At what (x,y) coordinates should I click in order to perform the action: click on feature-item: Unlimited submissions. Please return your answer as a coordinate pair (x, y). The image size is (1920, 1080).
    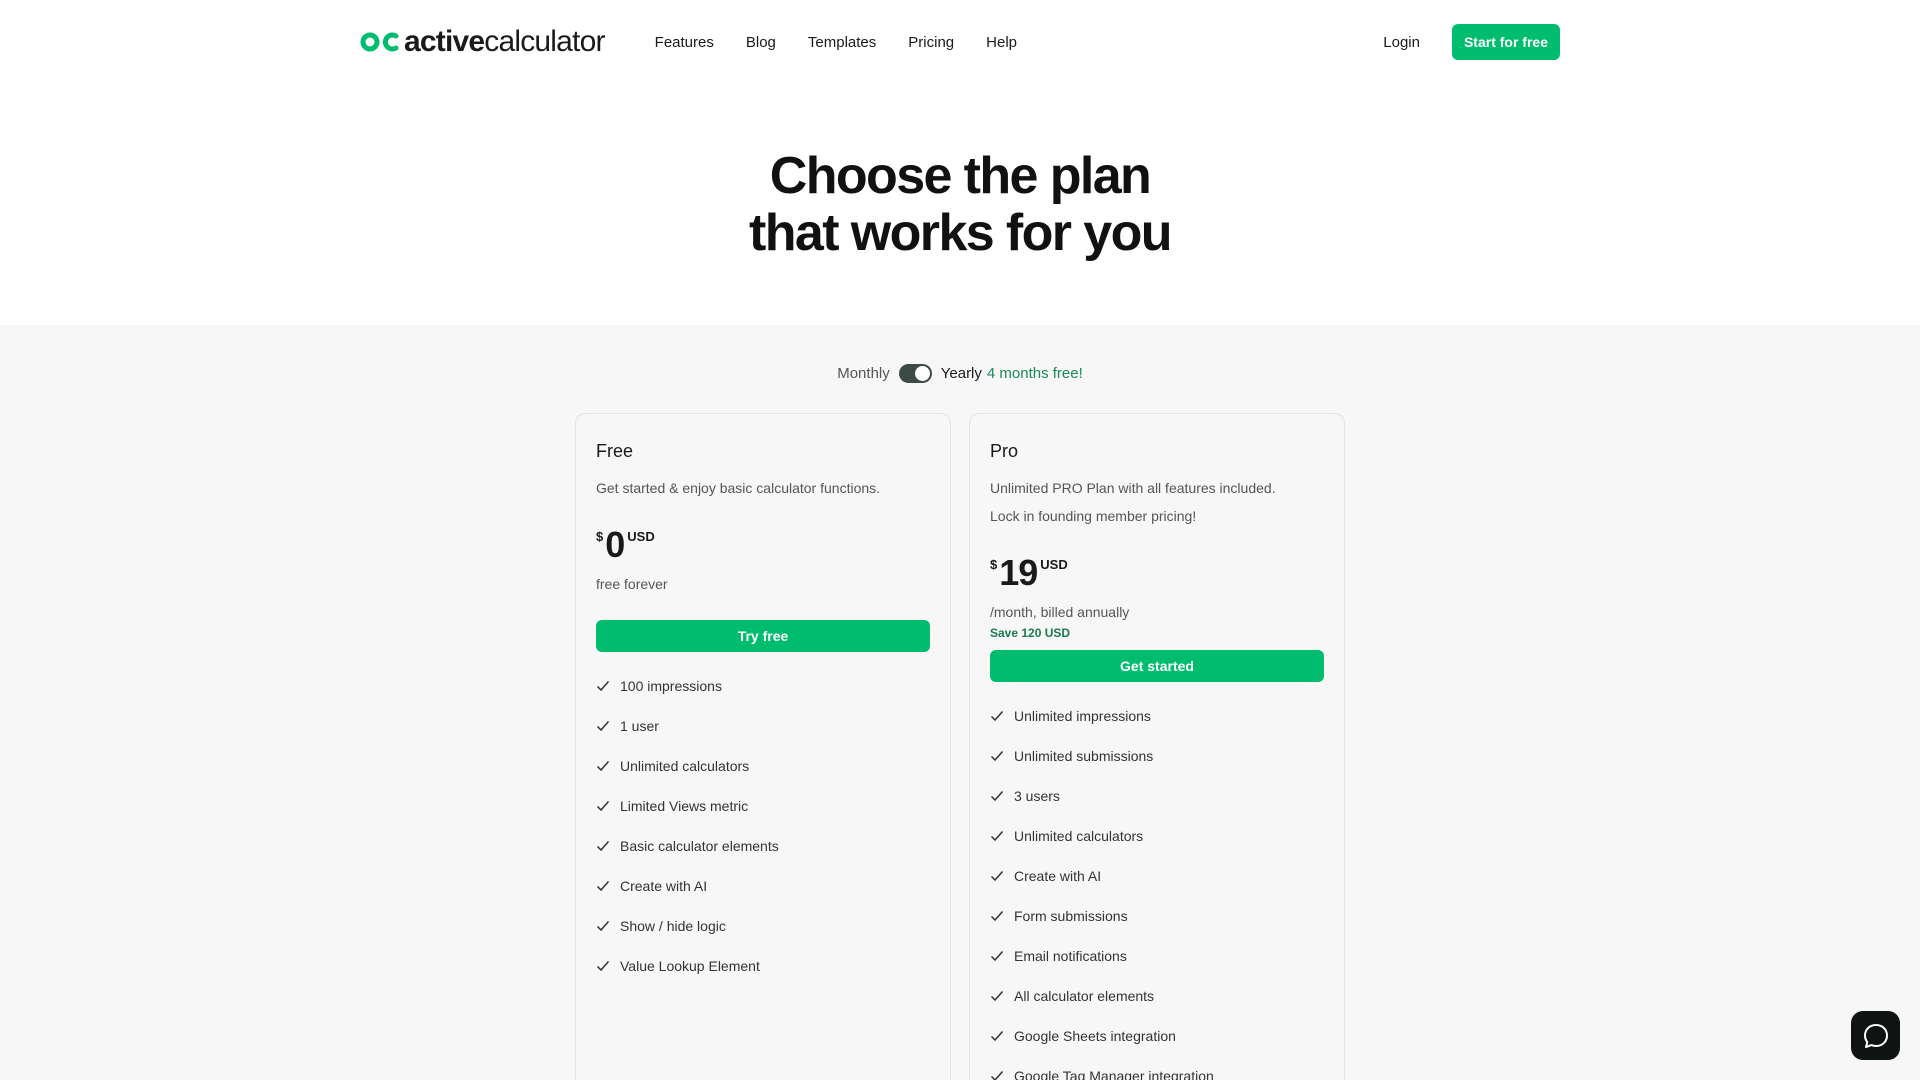
    Looking at the image, I should click on (1157, 756).